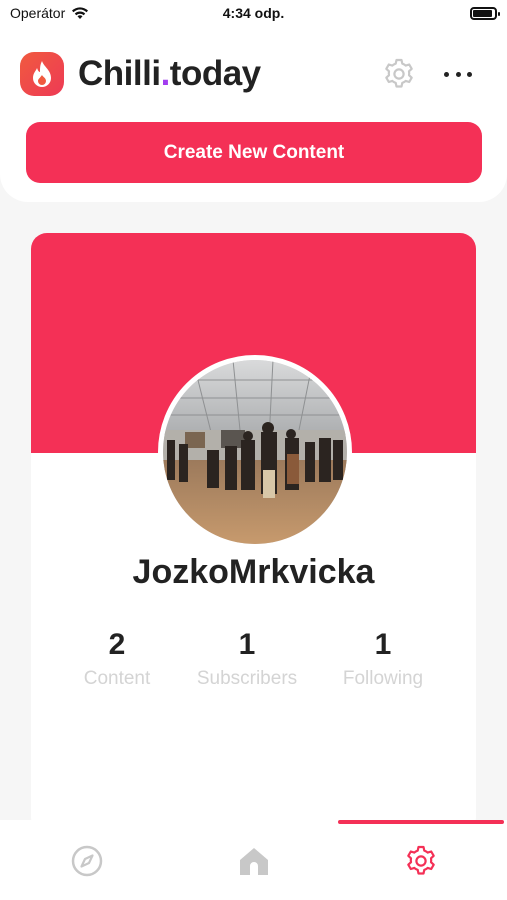 The width and height of the screenshot is (507, 900). I want to click on stat-subscribers: 1 Subscribers, so click(247, 659).